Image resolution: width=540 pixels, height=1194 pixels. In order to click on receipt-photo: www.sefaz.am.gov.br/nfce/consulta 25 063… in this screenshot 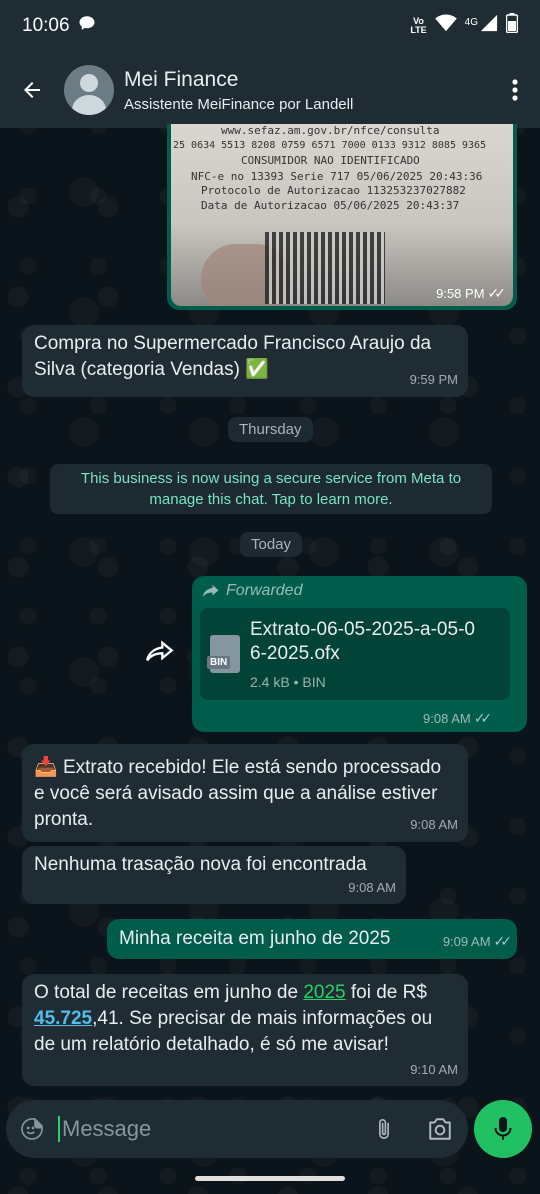, I will do `click(342, 215)`.